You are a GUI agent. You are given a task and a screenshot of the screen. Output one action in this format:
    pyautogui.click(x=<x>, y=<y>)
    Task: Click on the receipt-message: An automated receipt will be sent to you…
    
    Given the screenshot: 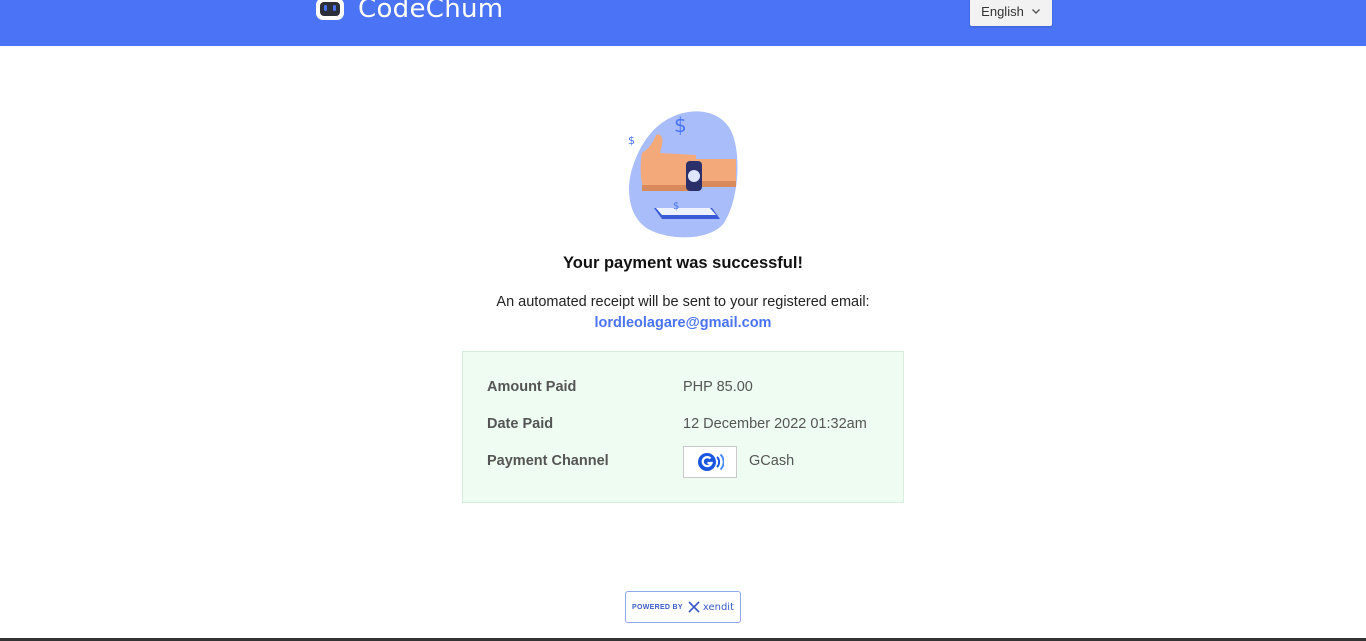 What is the action you would take?
    pyautogui.click(x=683, y=302)
    